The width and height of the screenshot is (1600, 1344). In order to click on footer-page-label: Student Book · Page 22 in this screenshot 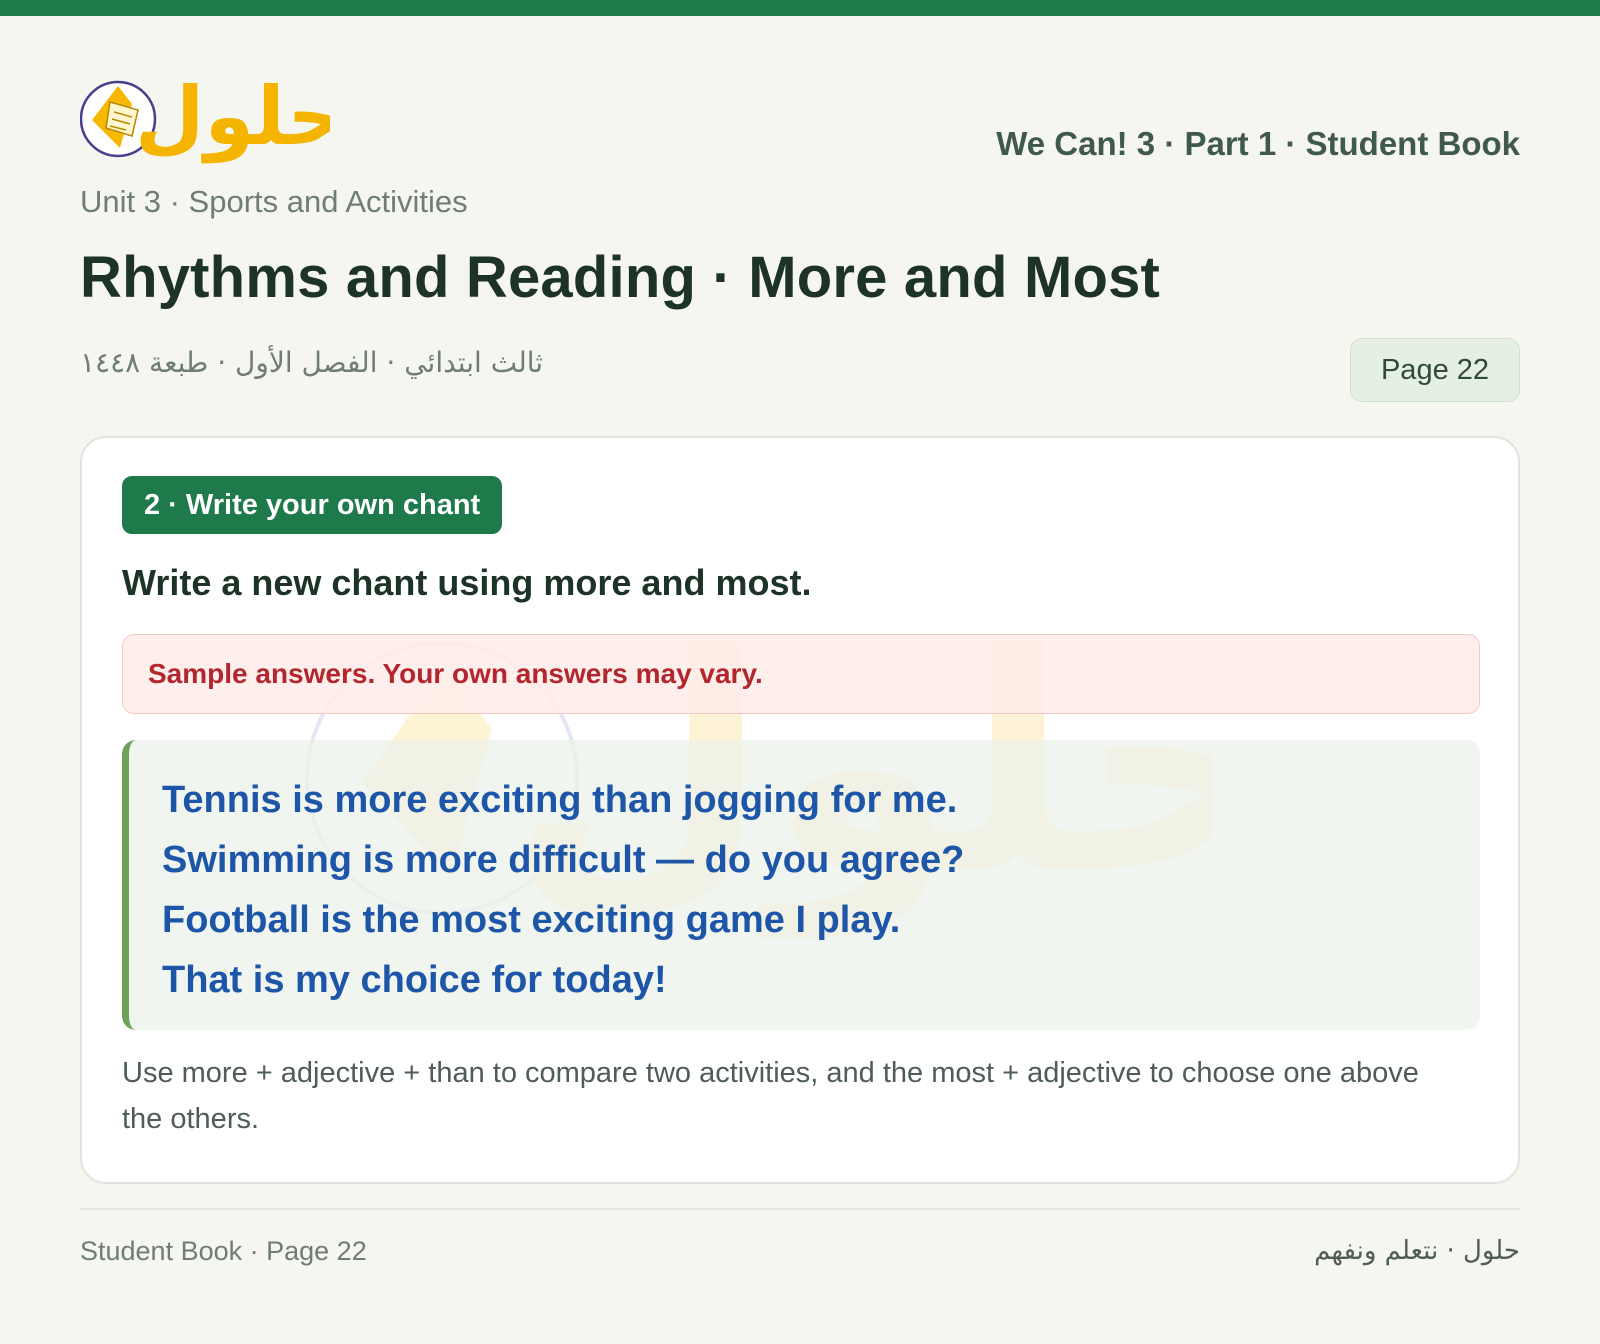, I will do `click(223, 1251)`.